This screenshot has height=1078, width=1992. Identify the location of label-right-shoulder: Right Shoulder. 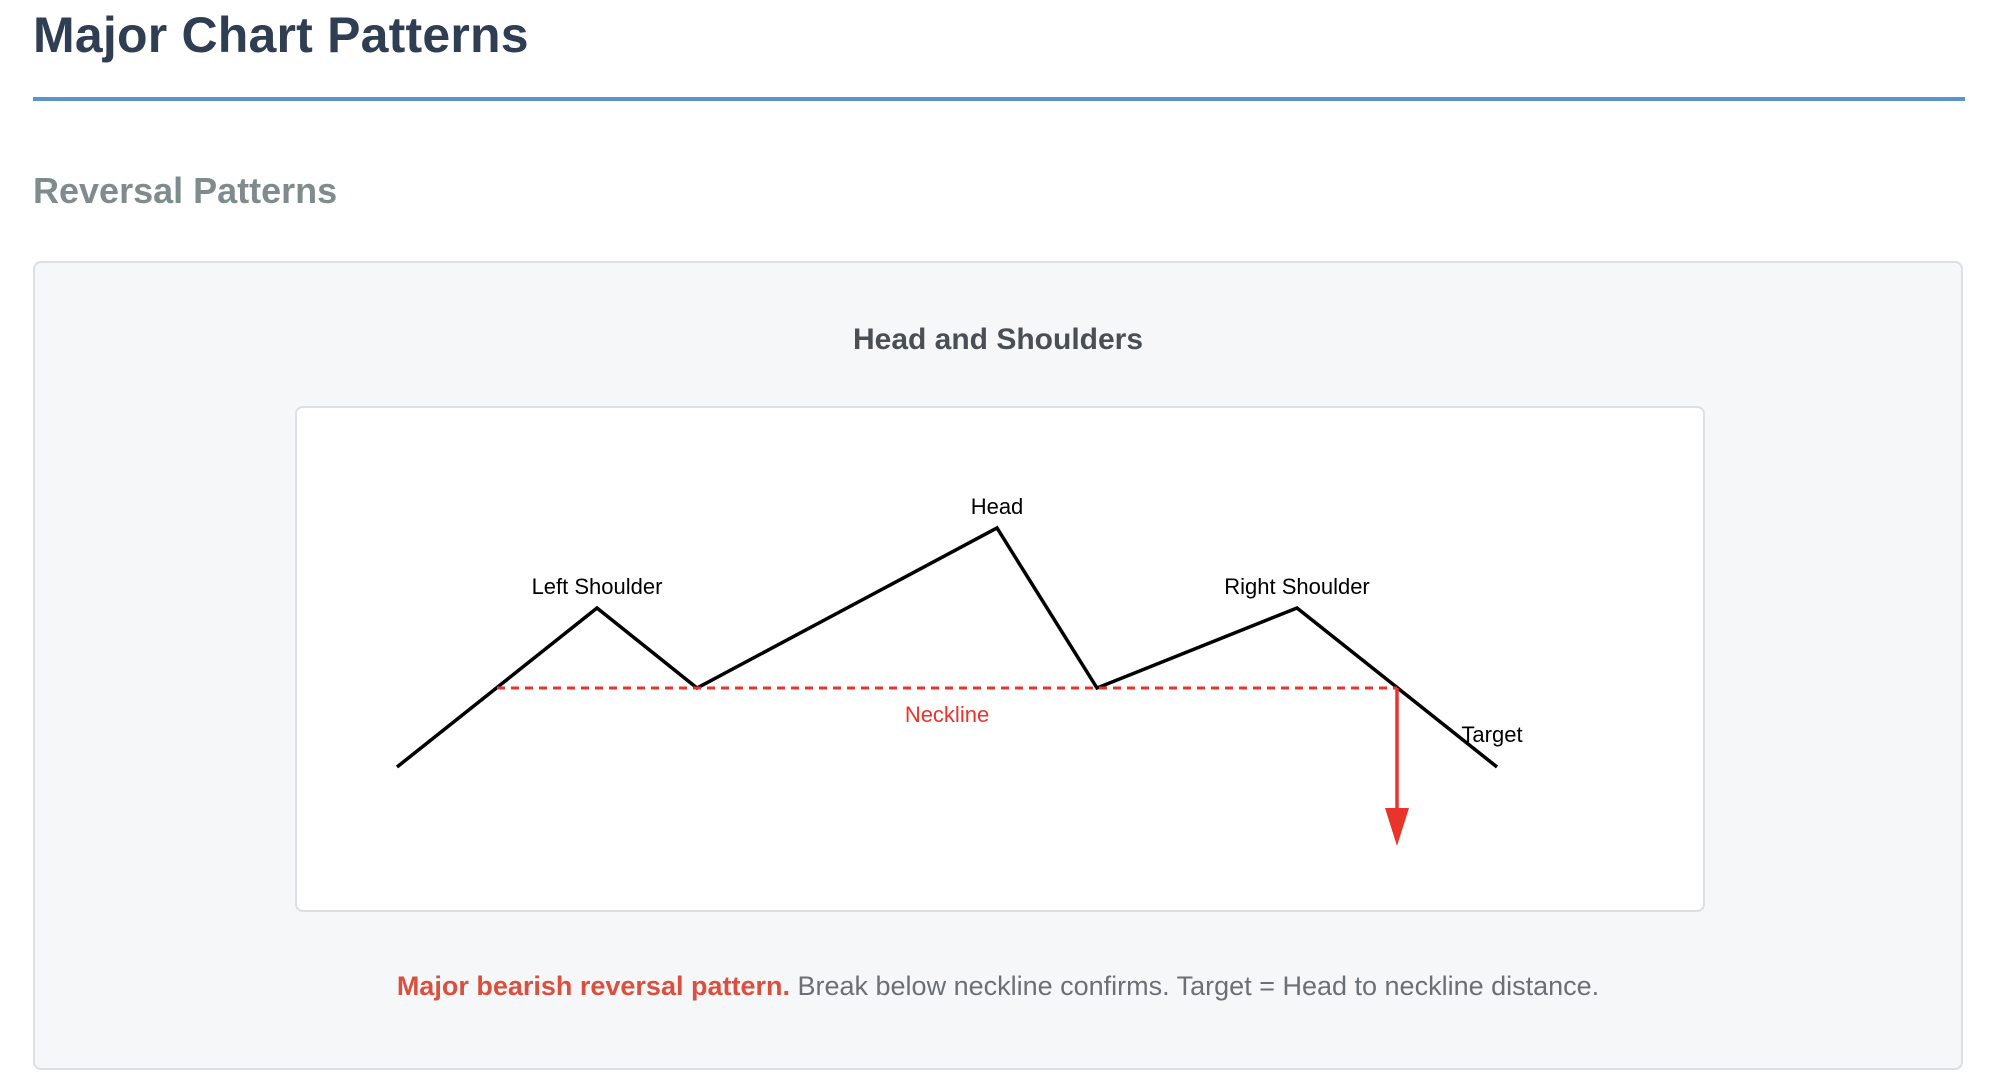
(1297, 586).